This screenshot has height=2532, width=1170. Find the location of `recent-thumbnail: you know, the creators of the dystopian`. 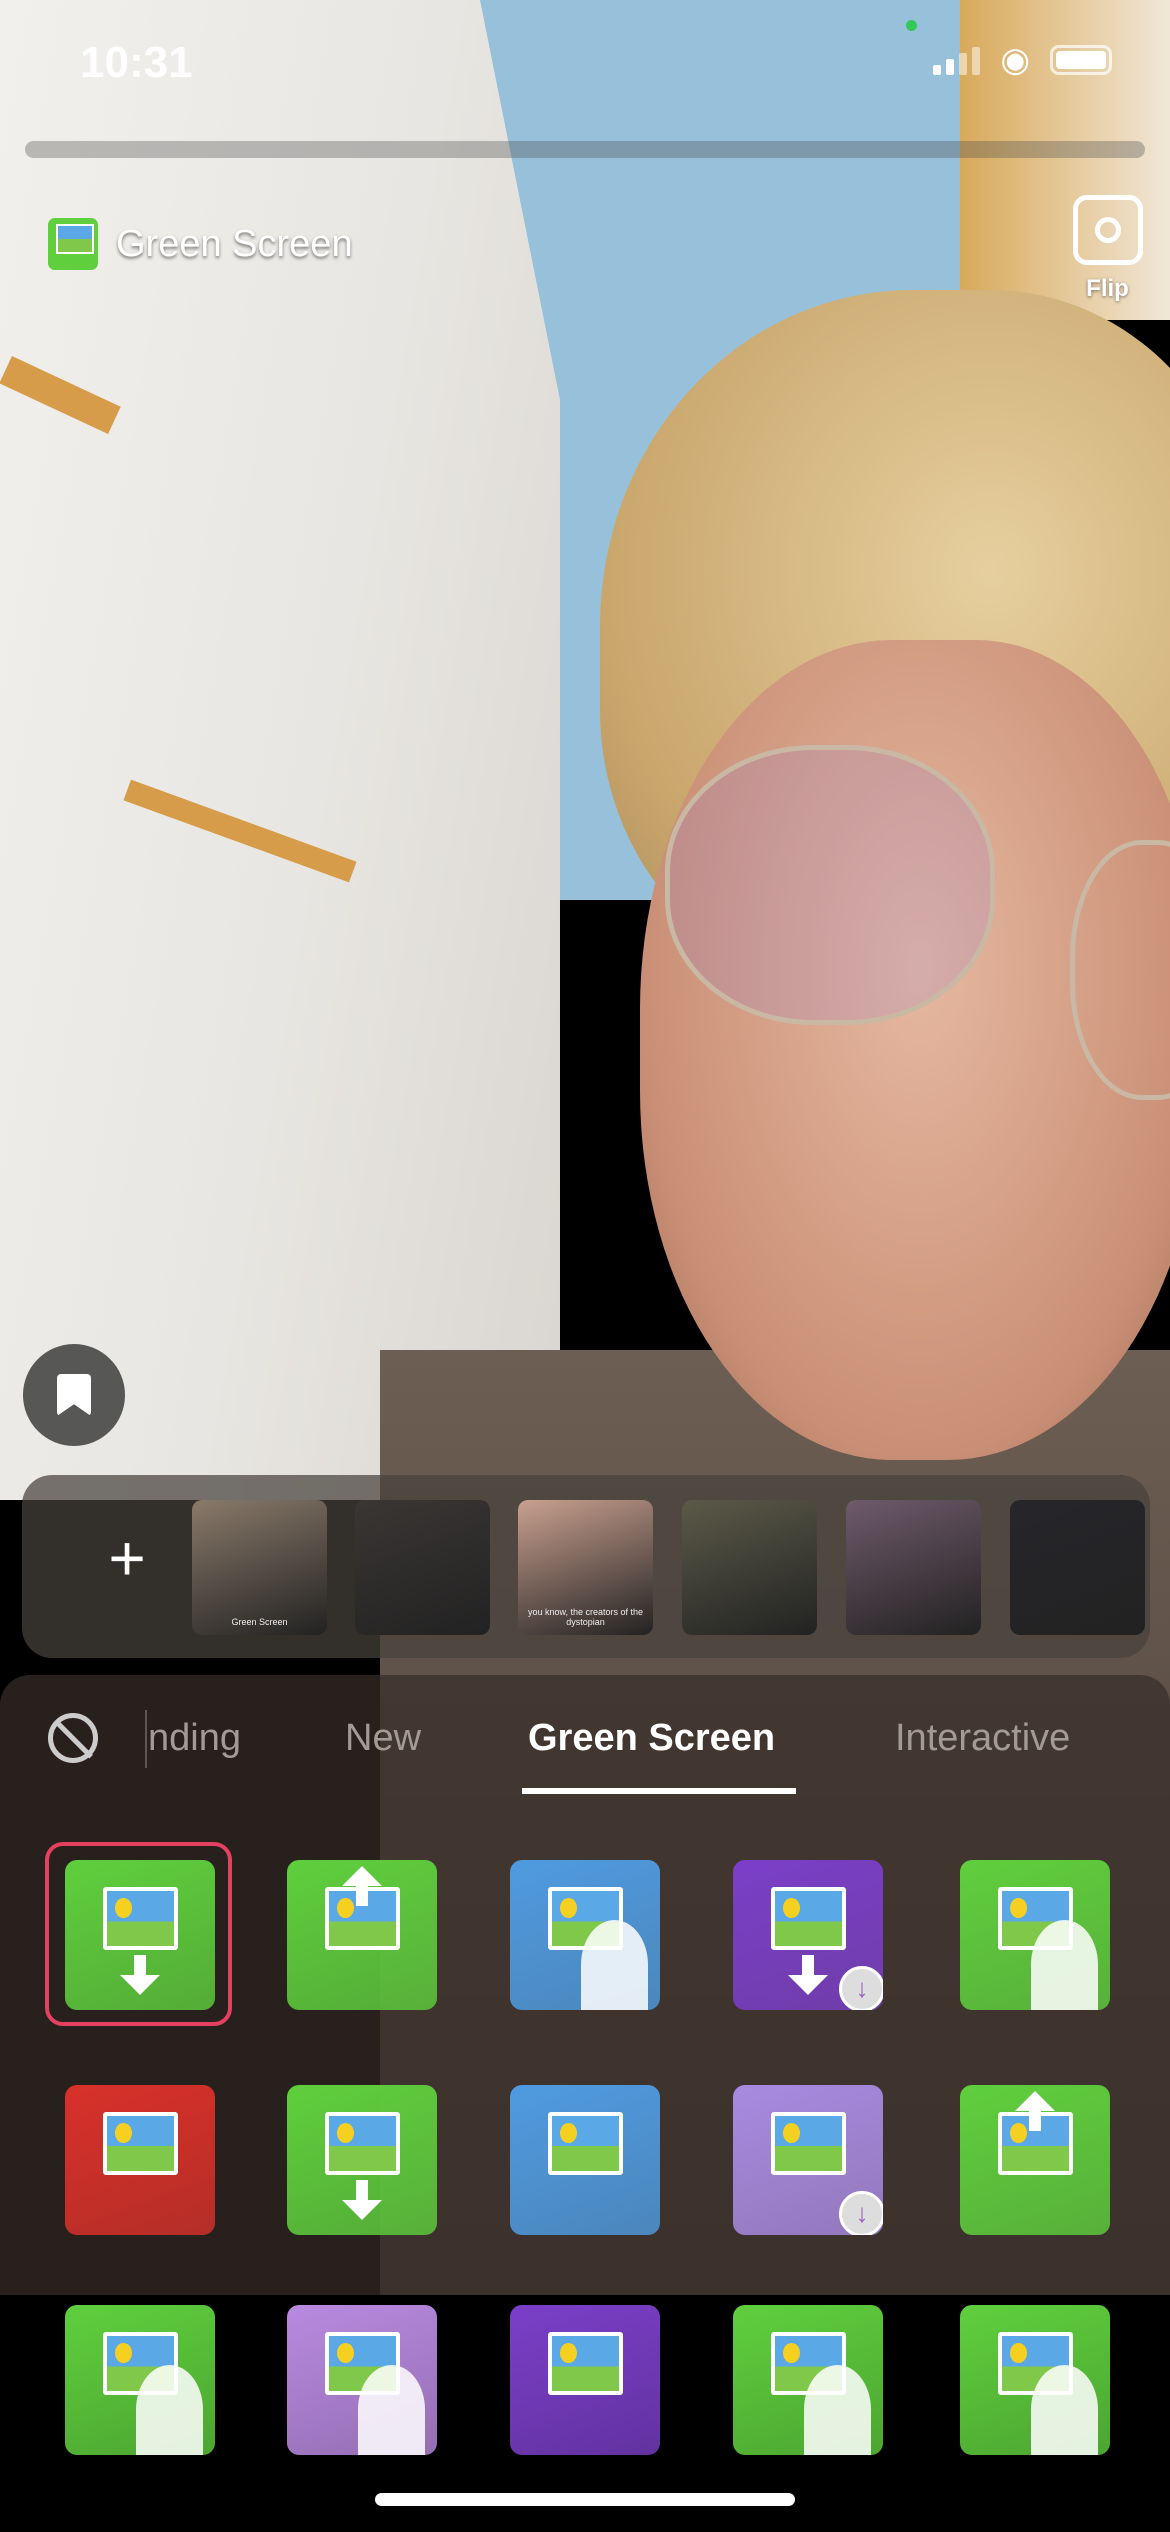

recent-thumbnail: you know, the creators of the dystopian is located at coordinates (585, 1567).